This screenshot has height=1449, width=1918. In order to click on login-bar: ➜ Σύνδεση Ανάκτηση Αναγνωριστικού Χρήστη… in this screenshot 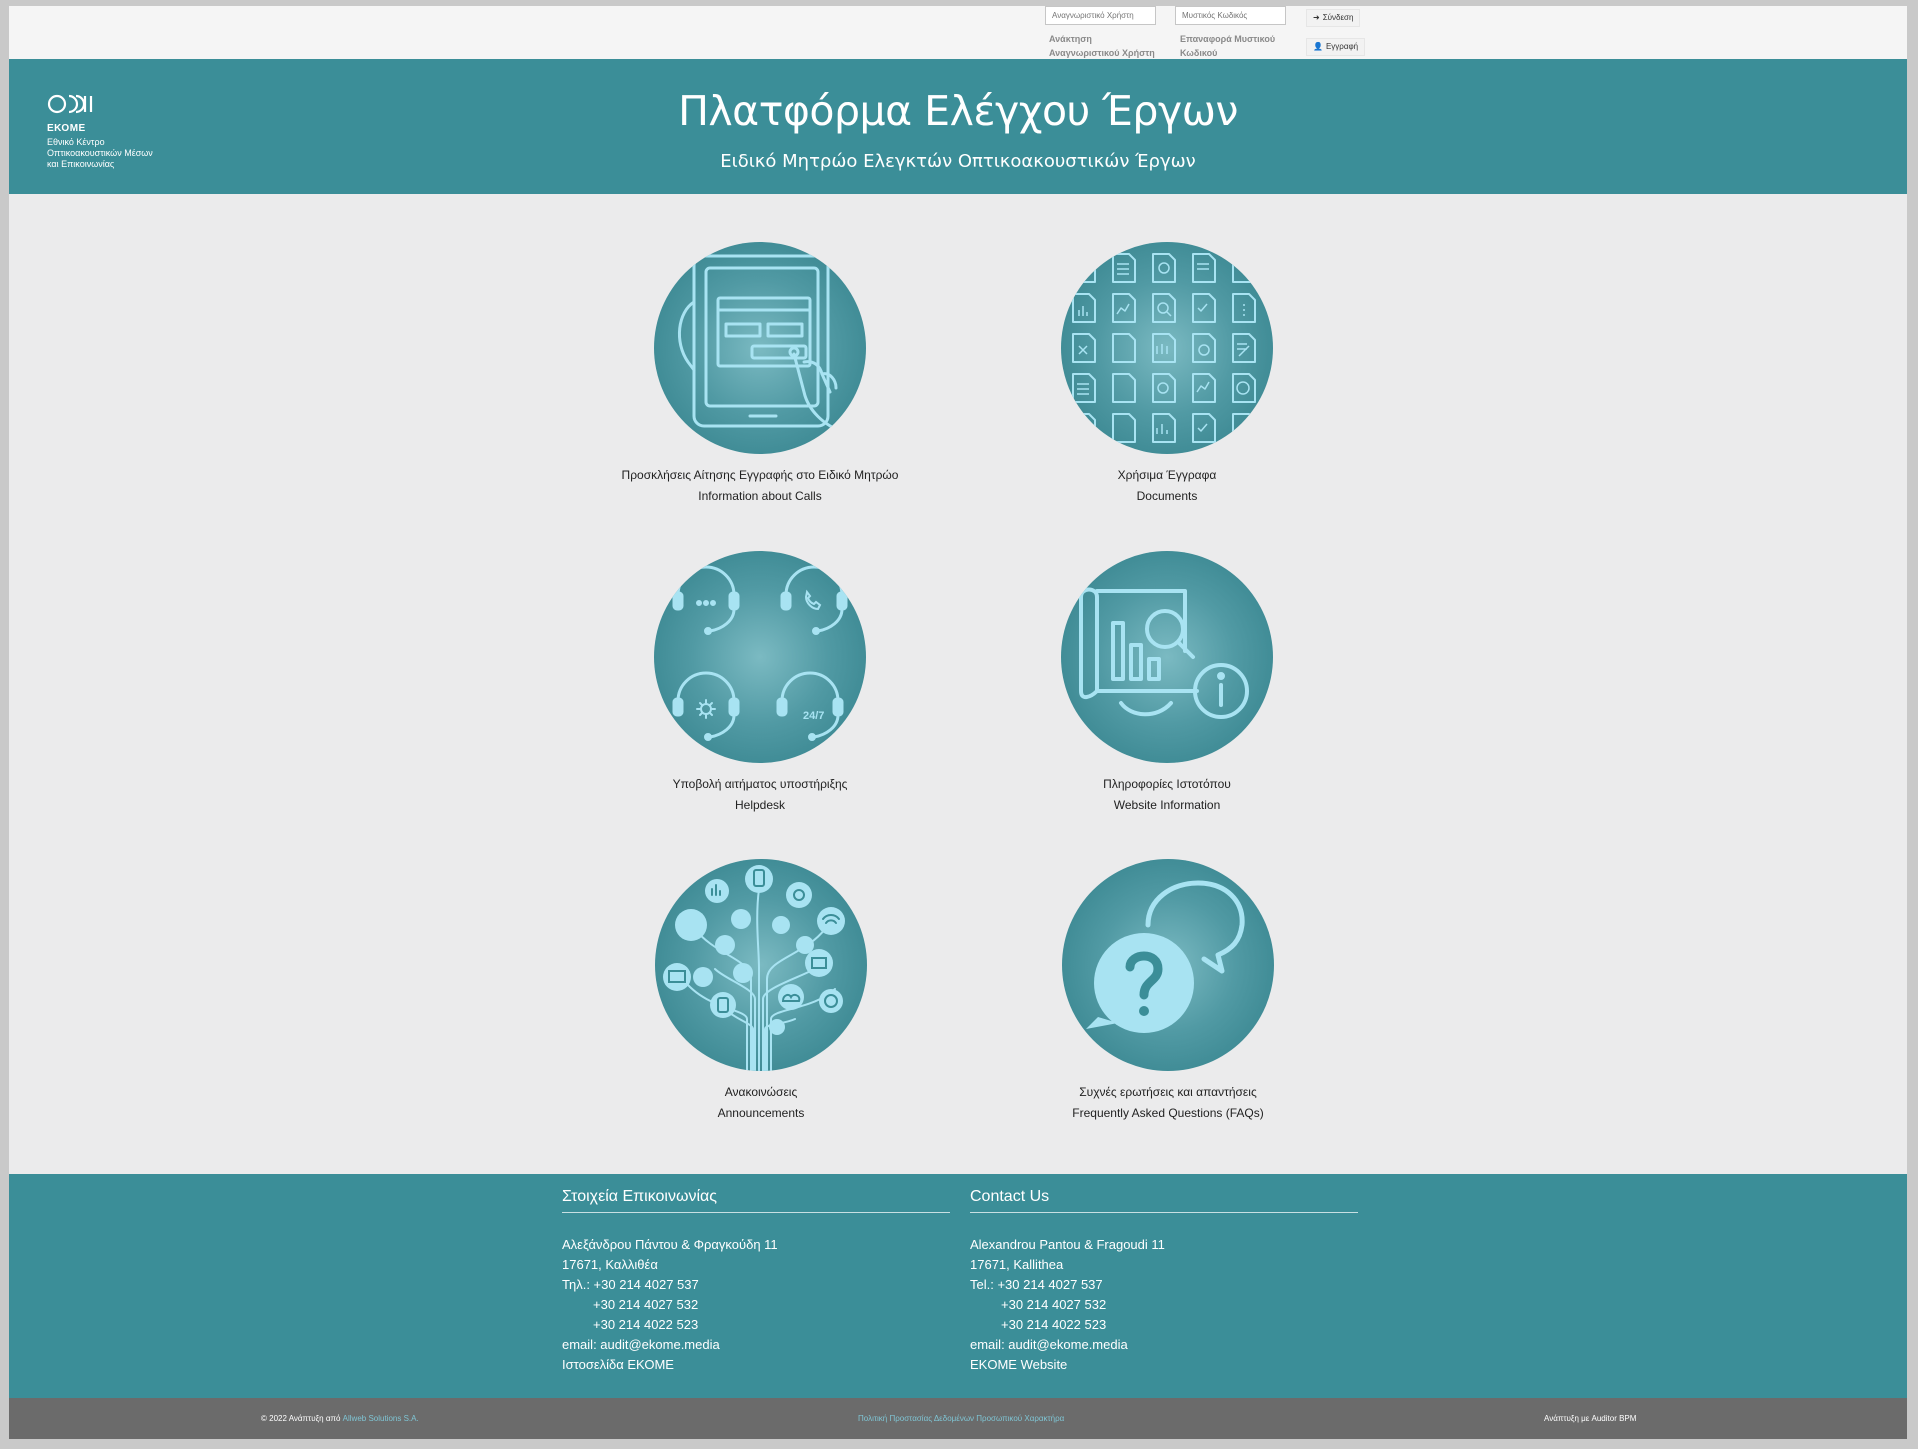, I will do `click(958, 32)`.